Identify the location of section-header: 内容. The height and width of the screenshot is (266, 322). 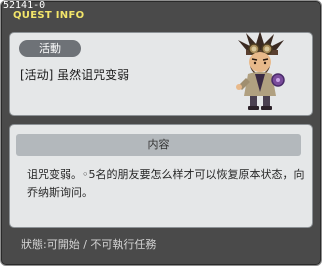
(158, 145).